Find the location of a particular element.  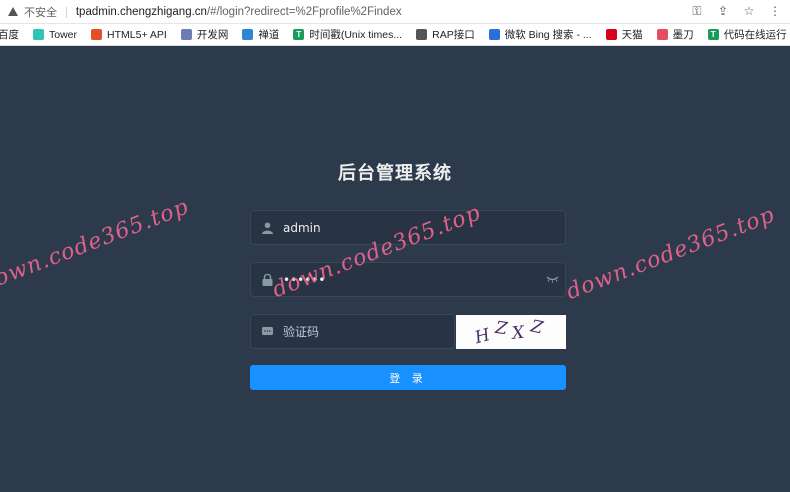

bookmark-label: 百度 is located at coordinates (9, 35).